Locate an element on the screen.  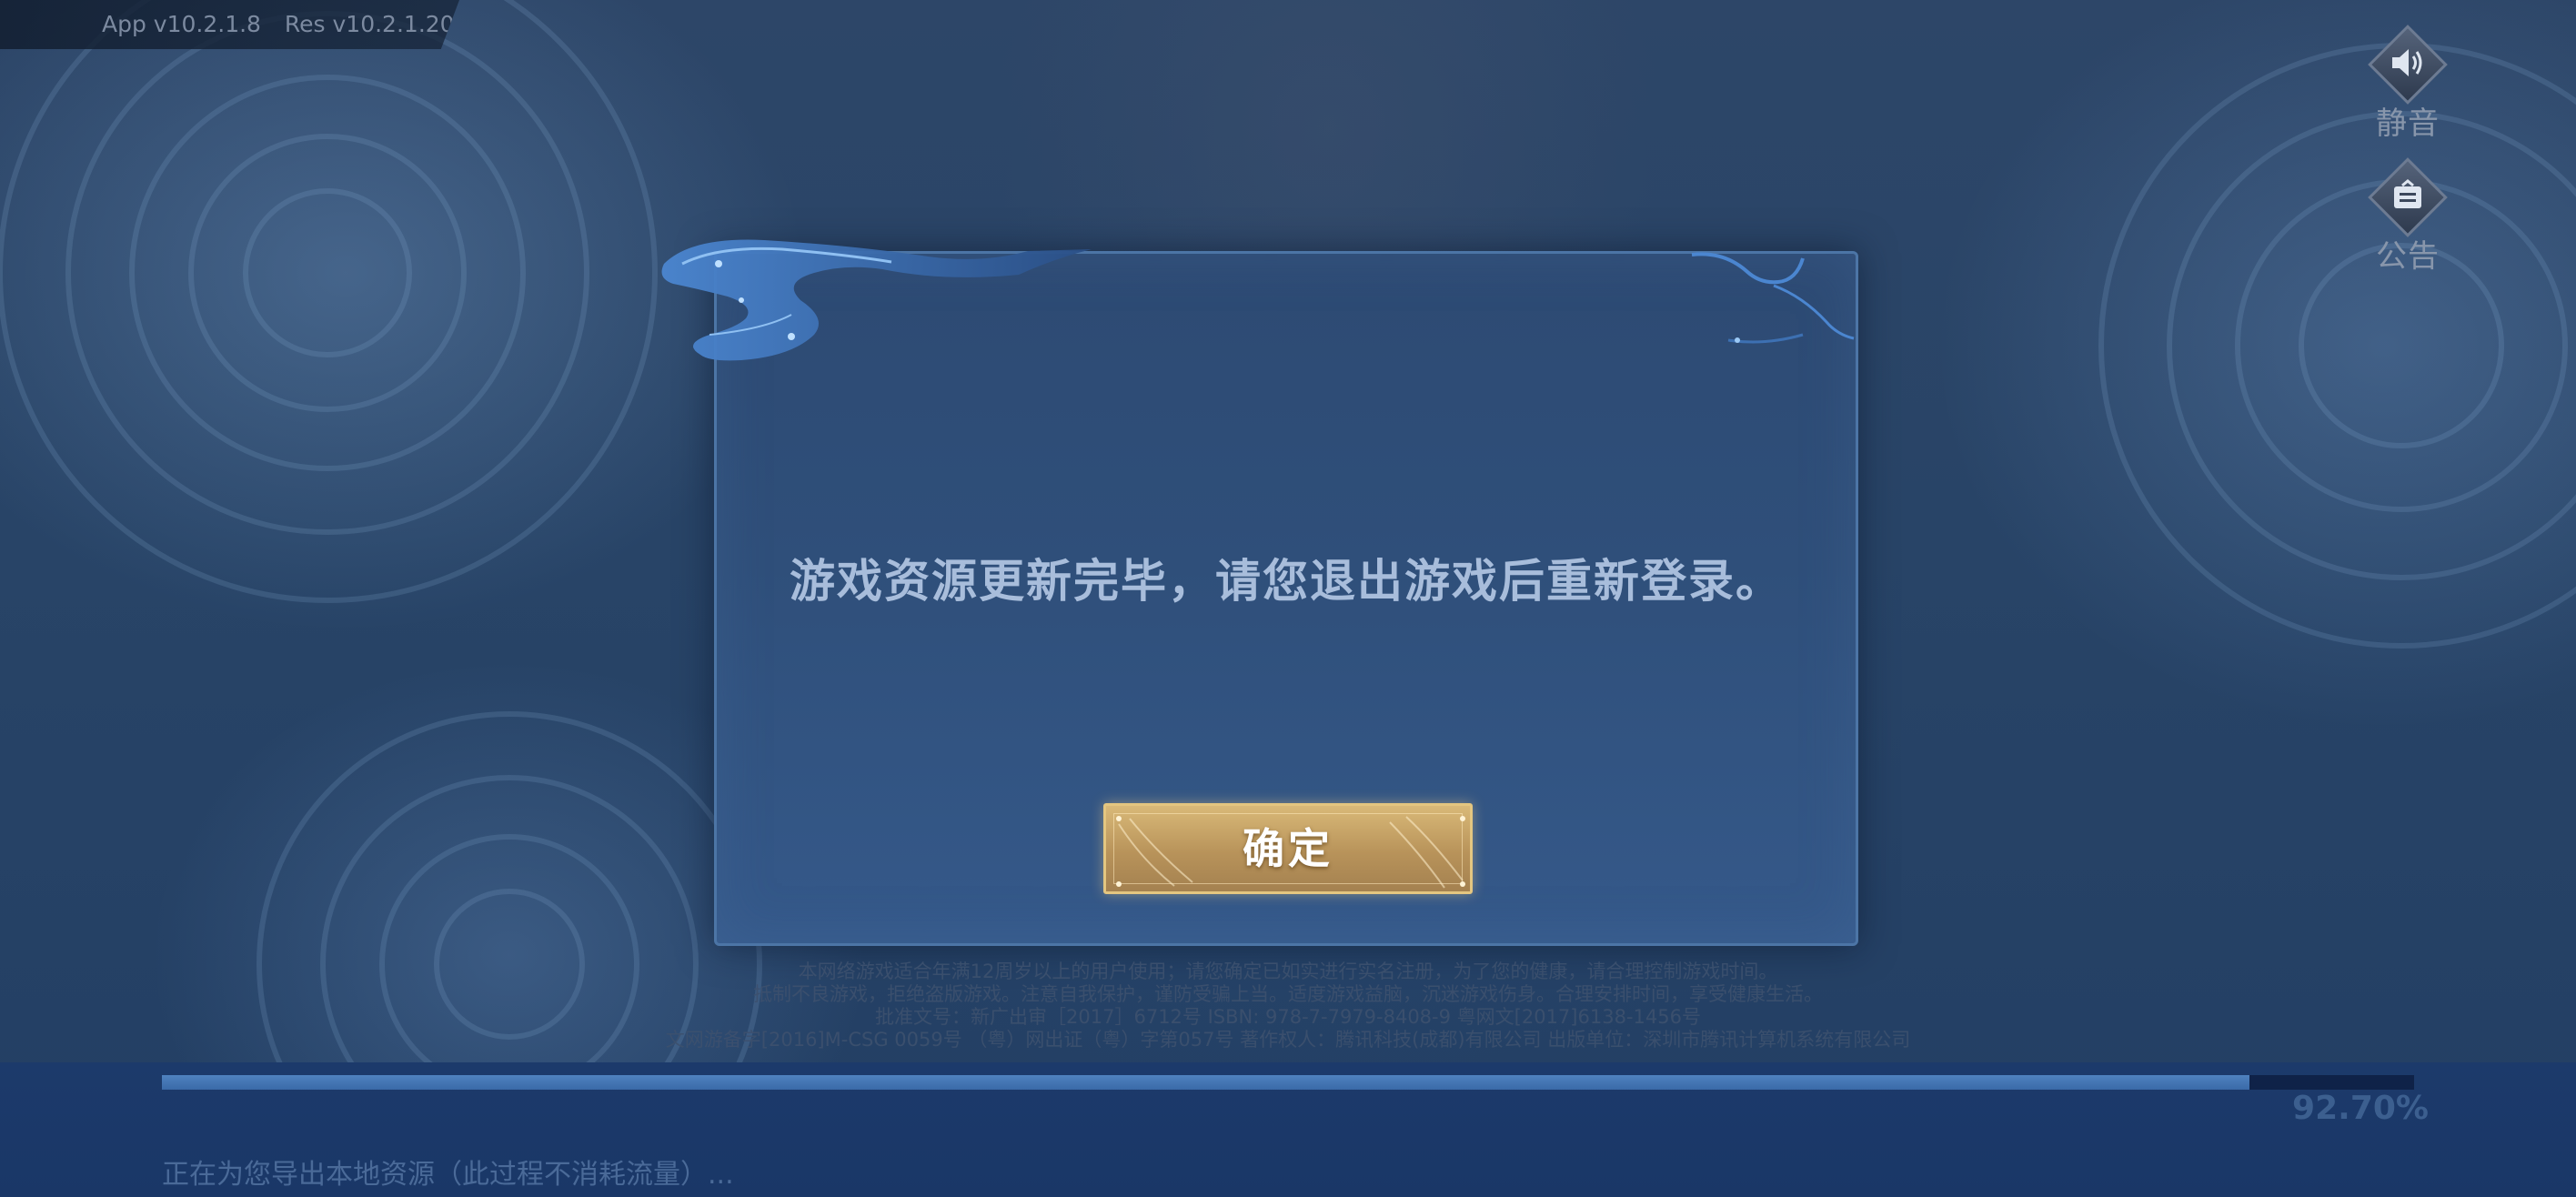
confirm-button: 确定 is located at coordinates (1288, 848).